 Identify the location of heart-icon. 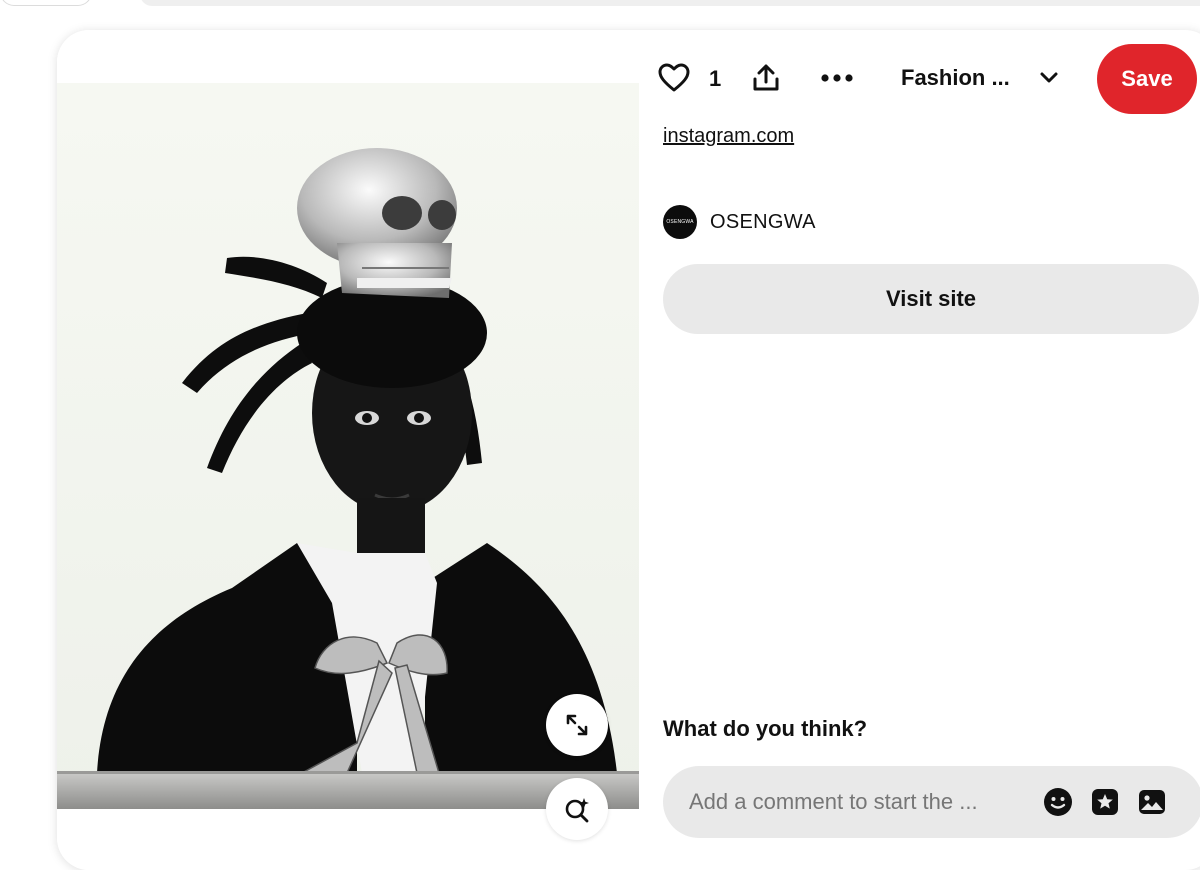
(674, 77).